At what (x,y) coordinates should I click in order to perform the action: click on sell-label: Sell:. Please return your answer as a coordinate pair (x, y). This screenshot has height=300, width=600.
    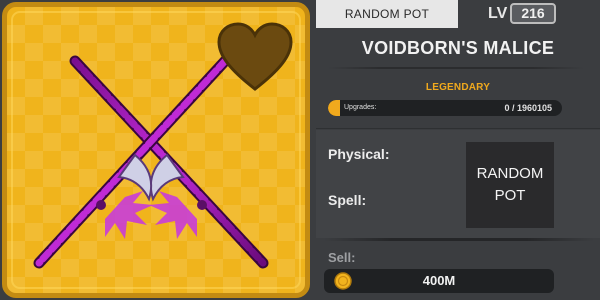
    Looking at the image, I should click on (342, 257).